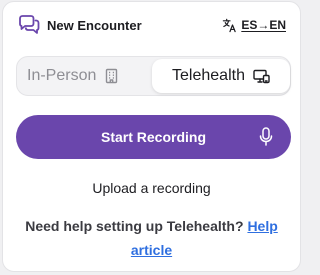 The image size is (320, 275). I want to click on telehealth-option: Telehealth, so click(221, 76).